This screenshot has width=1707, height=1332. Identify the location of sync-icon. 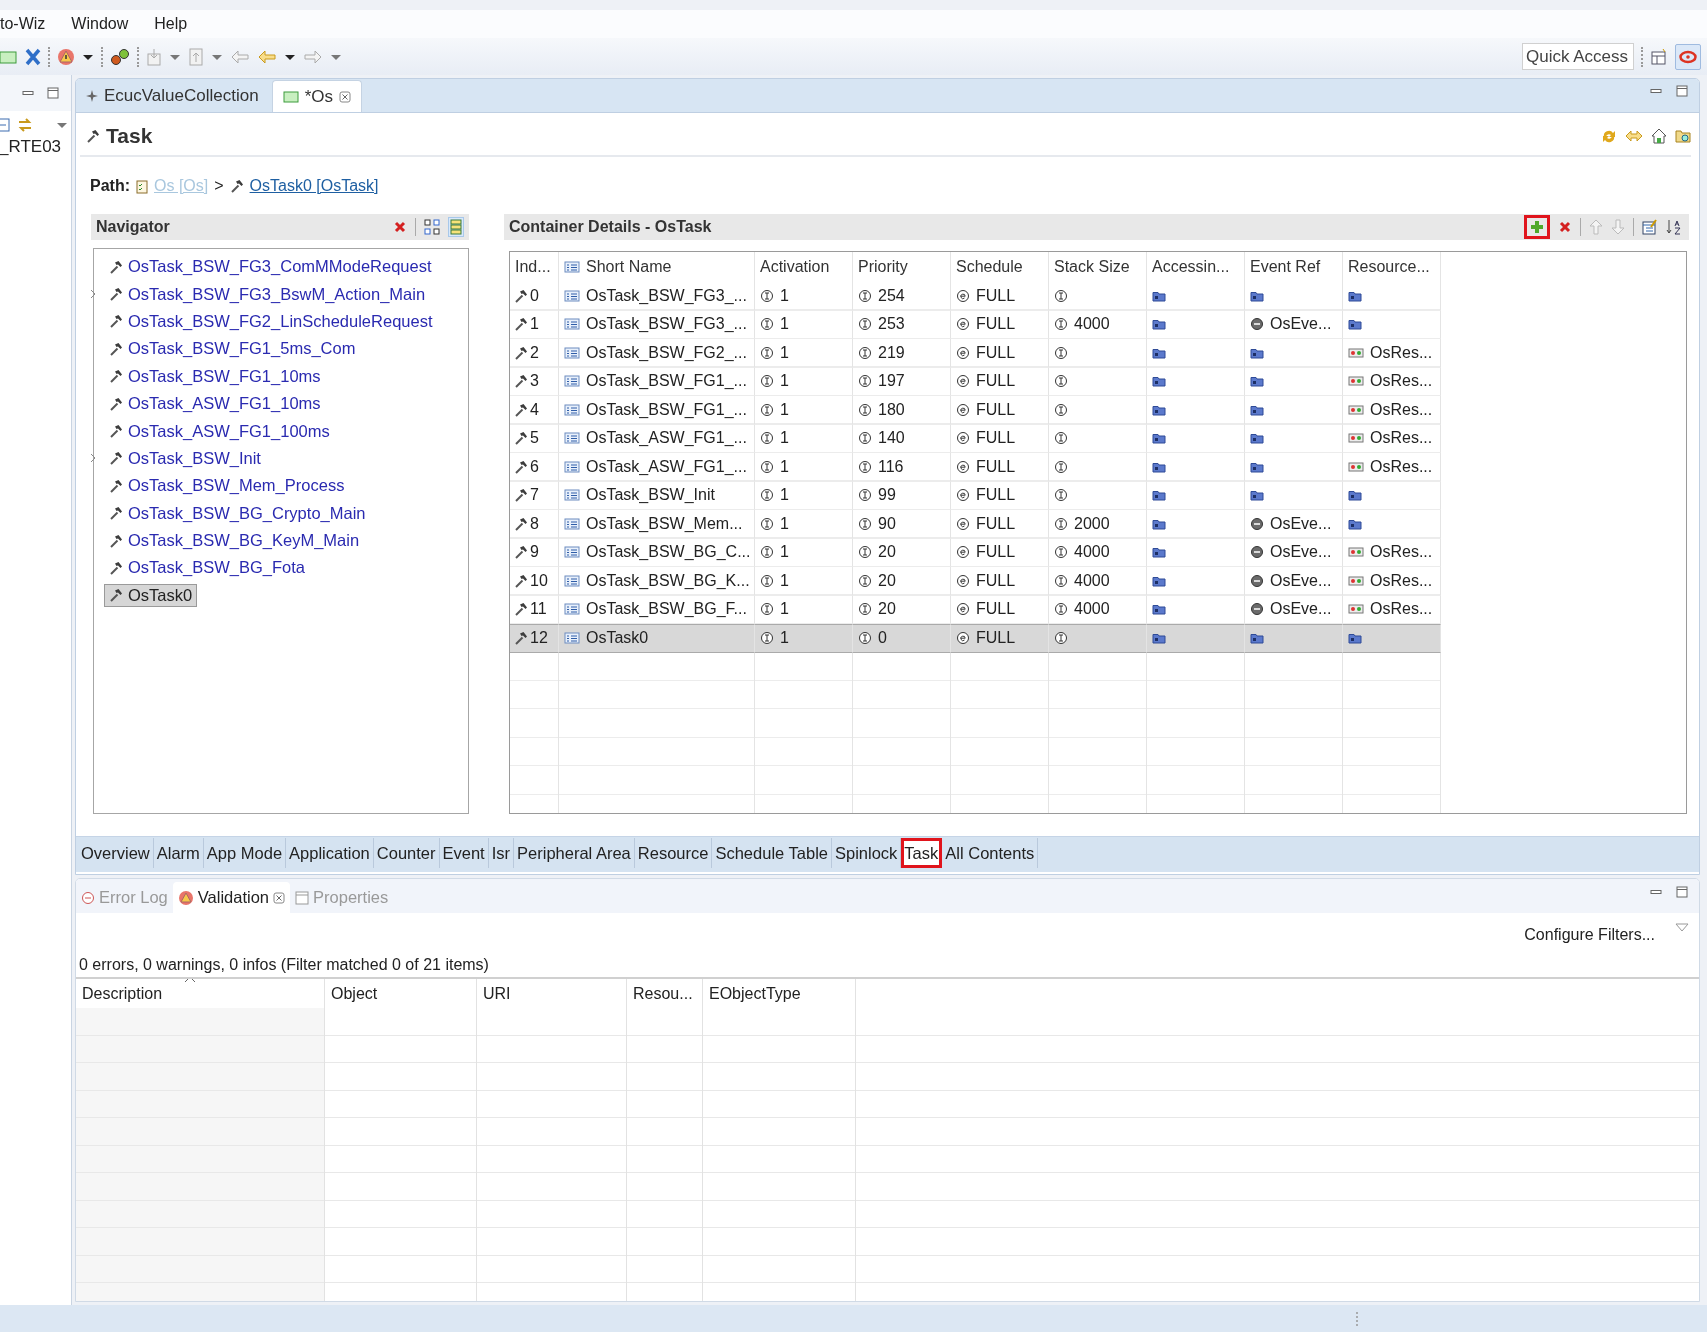
(1609, 136).